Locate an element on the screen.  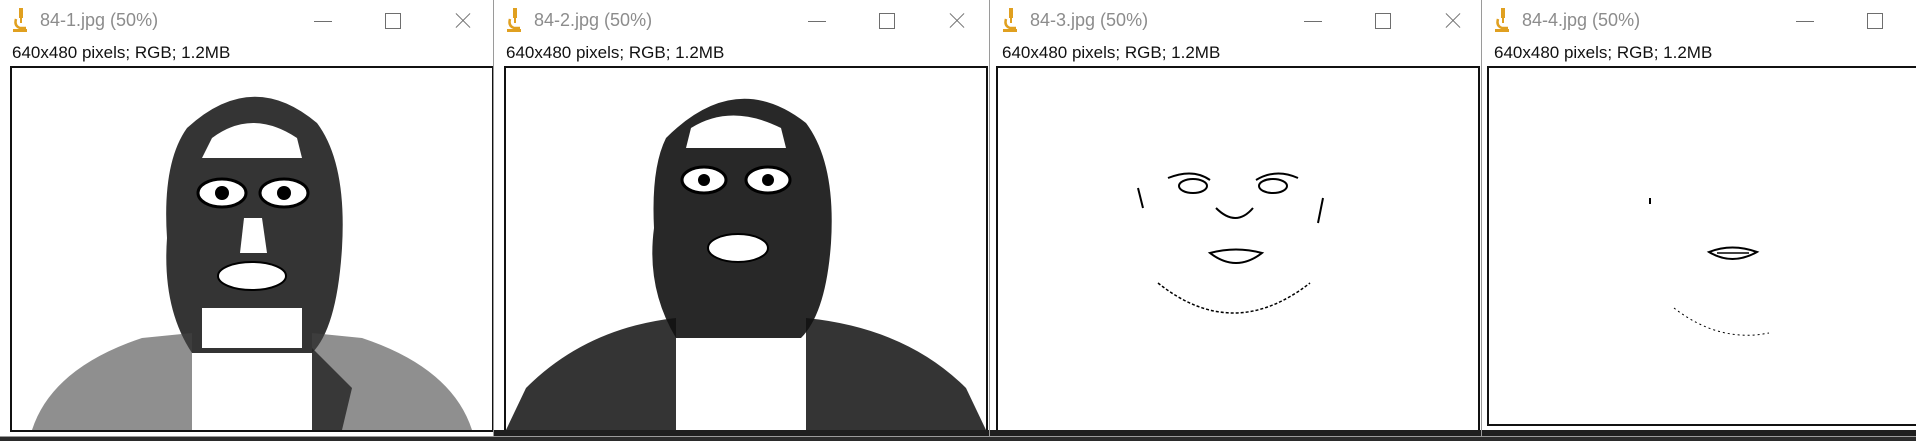
window-titlebar: 84-2.jpg (50%) is located at coordinates (742, 22).